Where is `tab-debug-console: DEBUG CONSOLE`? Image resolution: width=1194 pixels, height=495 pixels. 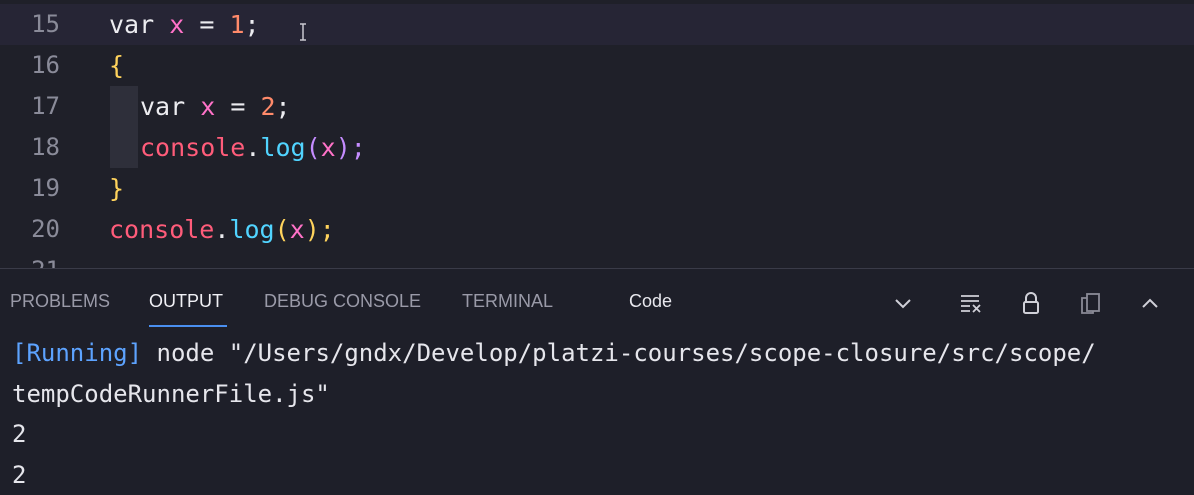
tab-debug-console: DEBUG CONSOLE is located at coordinates (342, 301).